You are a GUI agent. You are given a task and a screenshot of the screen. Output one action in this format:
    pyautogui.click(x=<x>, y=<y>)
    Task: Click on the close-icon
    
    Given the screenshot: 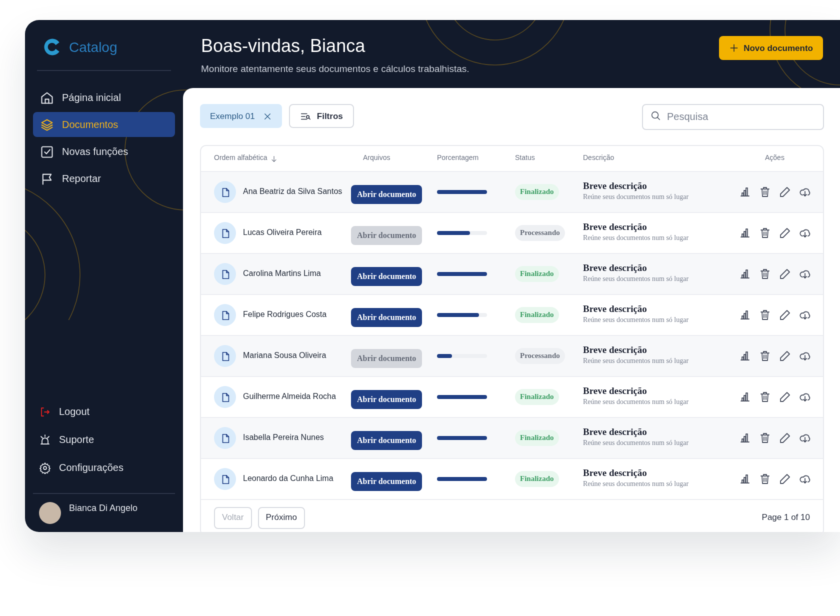 What is the action you would take?
    pyautogui.click(x=267, y=116)
    